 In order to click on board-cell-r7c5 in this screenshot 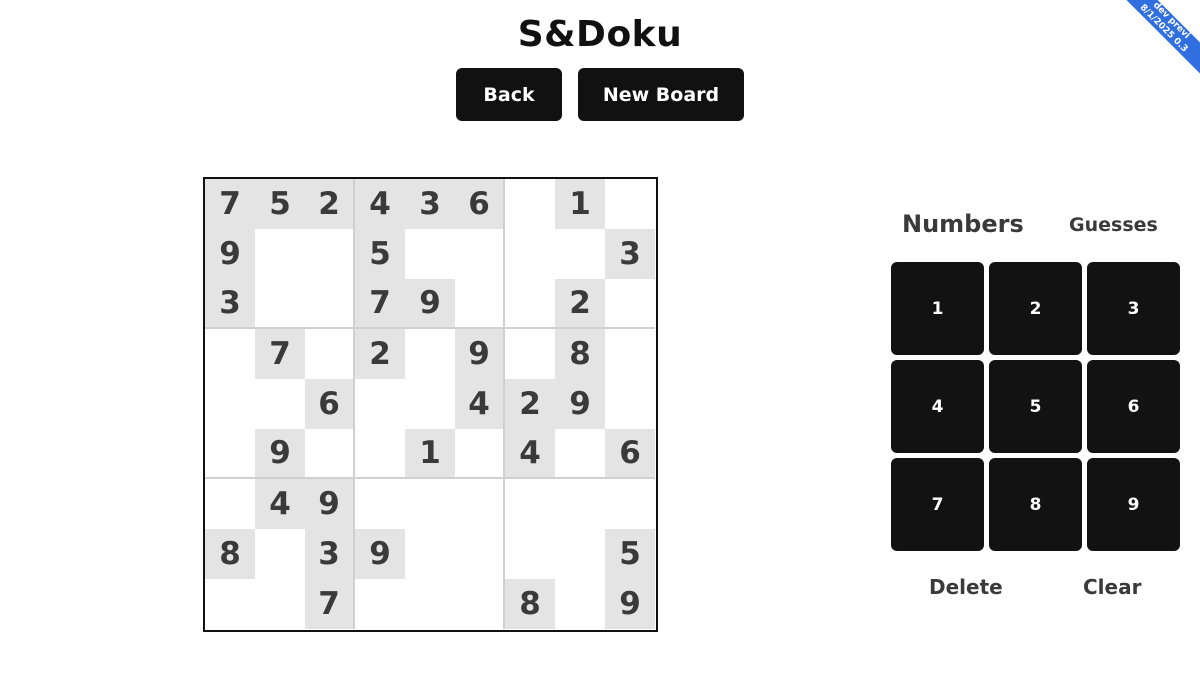, I will do `click(430, 504)`.